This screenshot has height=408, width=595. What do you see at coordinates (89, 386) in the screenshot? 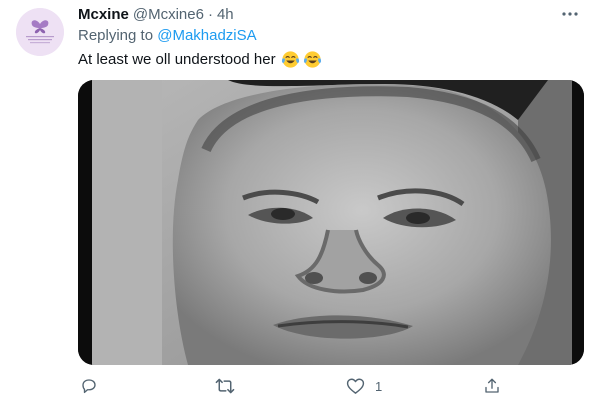
I see `reply-icon` at bounding box center [89, 386].